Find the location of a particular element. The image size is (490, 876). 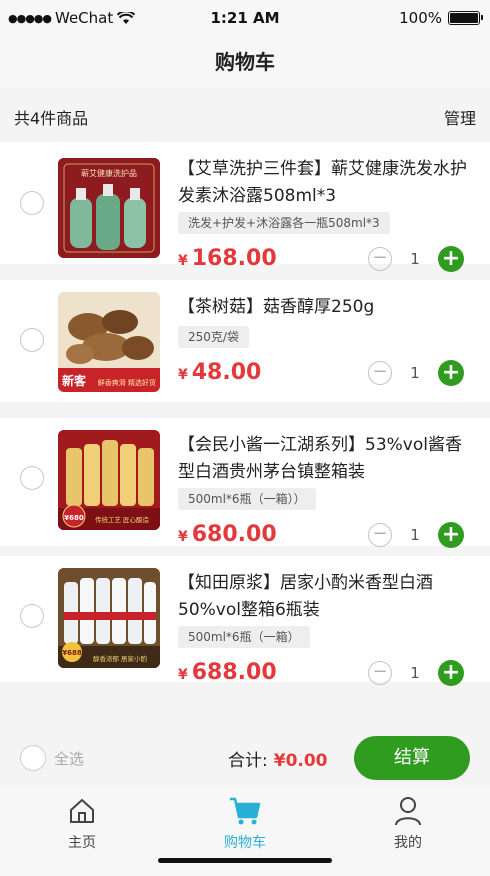

manage-button: 管理 is located at coordinates (460, 117).